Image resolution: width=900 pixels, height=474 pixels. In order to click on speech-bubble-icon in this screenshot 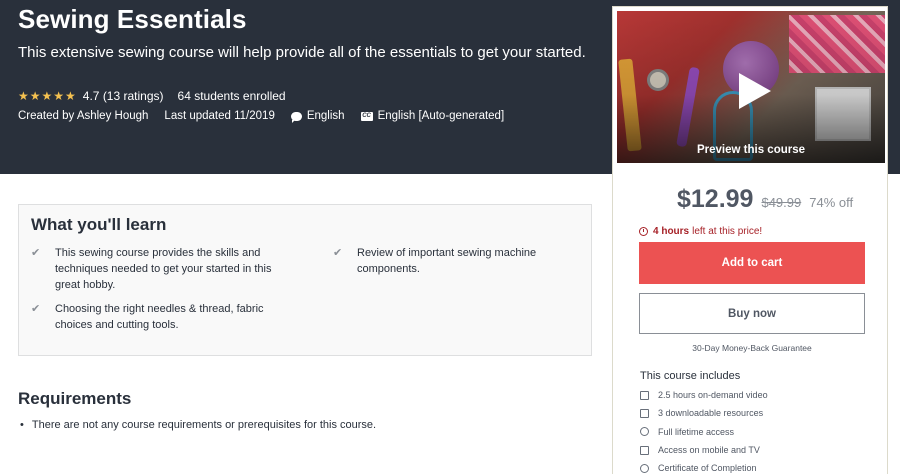, I will do `click(296, 117)`.